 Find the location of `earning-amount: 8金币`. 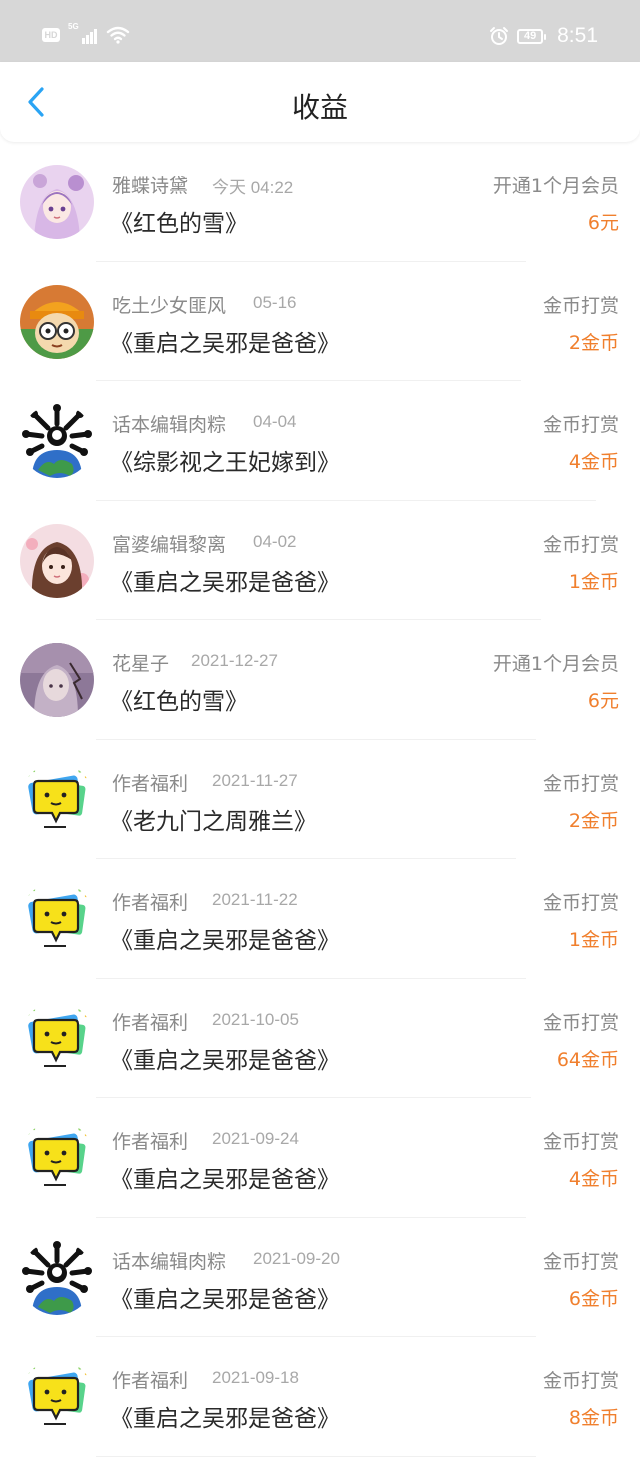

earning-amount: 8金币 is located at coordinates (593, 1418).